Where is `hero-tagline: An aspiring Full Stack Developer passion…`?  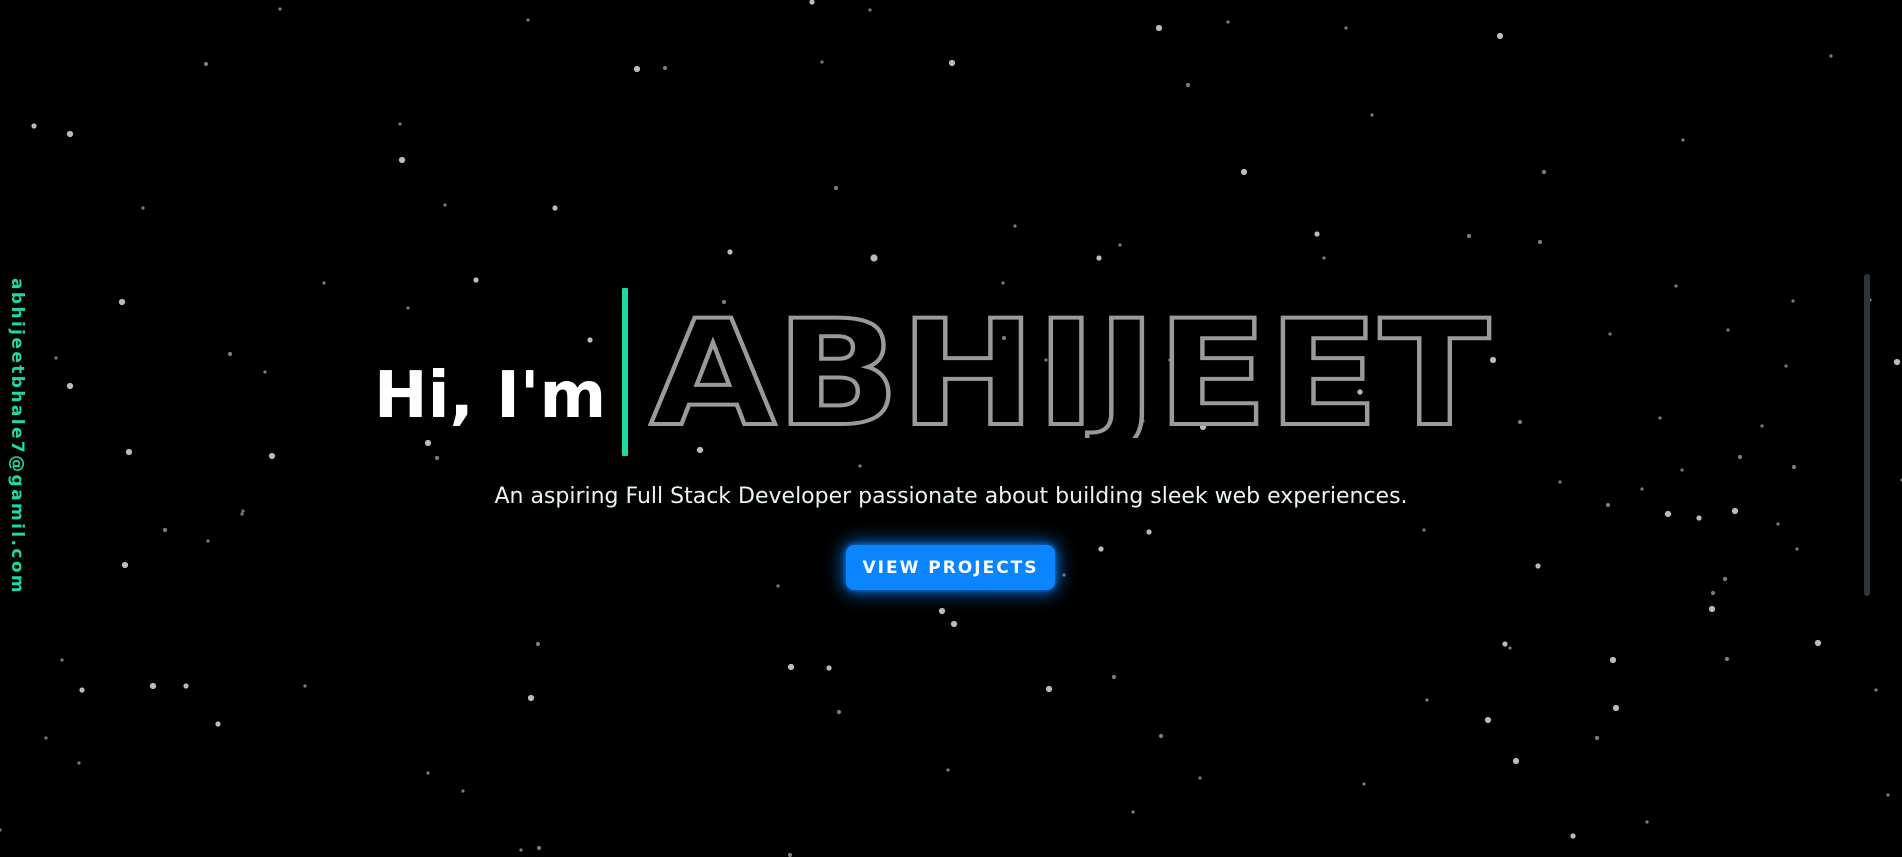 hero-tagline: An aspiring Full Stack Developer passion… is located at coordinates (951, 496).